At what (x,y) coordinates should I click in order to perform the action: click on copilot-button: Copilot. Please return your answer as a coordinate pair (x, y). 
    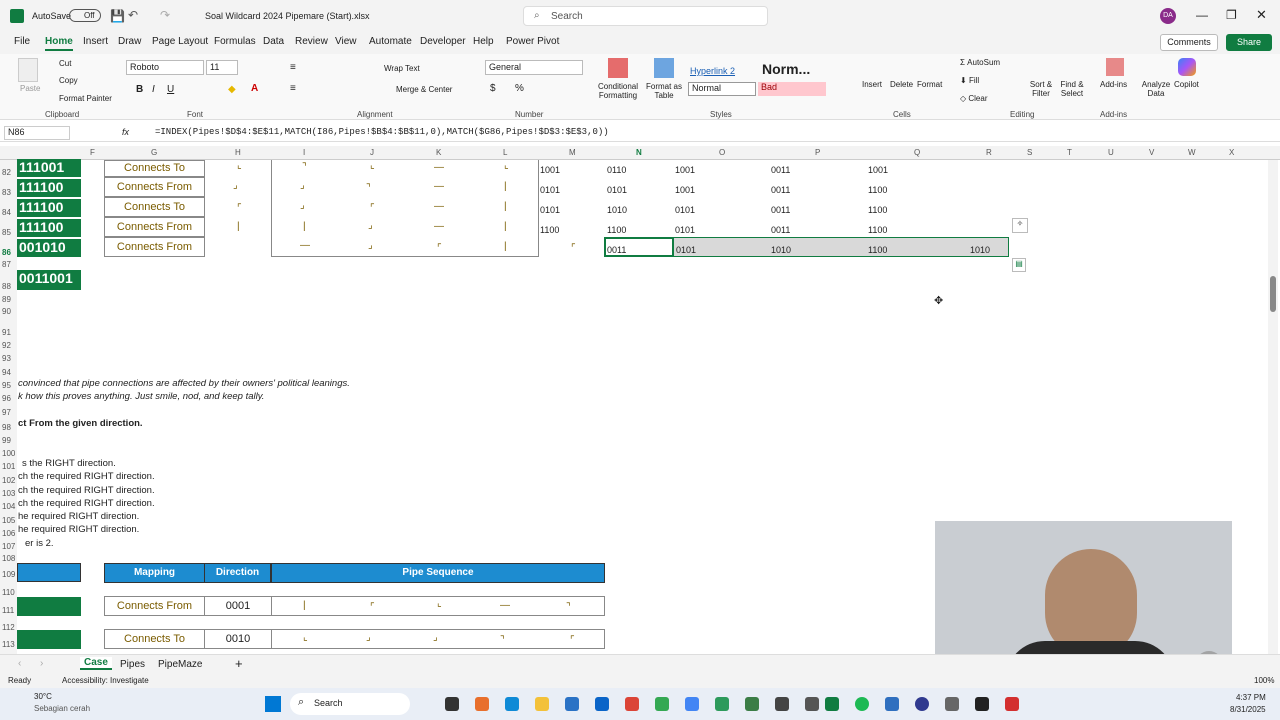
    Looking at the image, I should click on (1186, 84).